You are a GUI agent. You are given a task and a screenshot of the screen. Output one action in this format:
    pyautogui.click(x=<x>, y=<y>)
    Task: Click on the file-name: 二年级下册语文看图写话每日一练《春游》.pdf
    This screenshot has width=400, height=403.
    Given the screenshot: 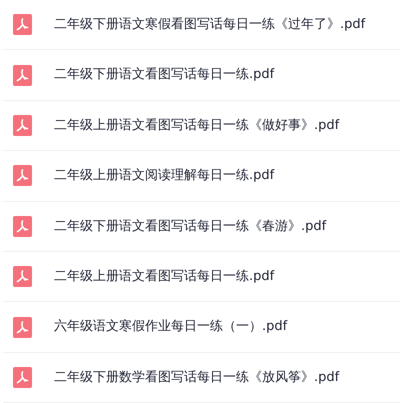 What is the action you would take?
    pyautogui.click(x=190, y=226)
    